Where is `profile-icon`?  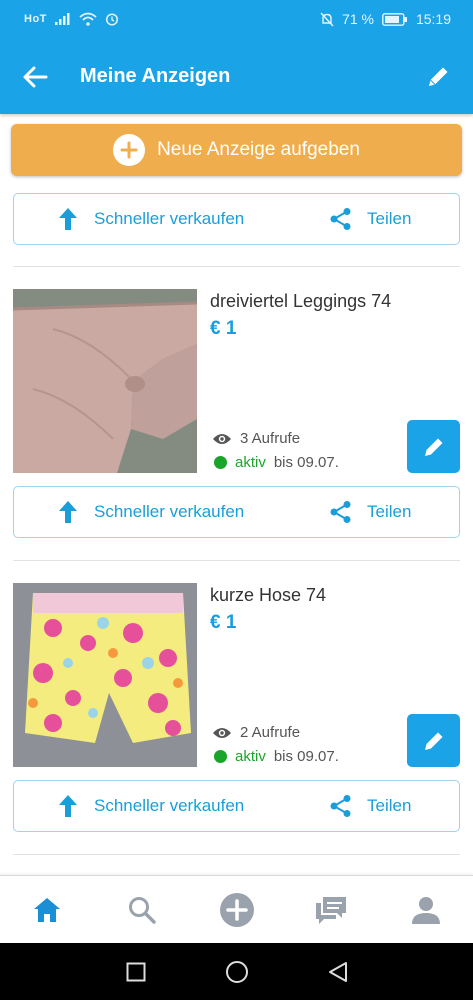
profile-icon is located at coordinates (426, 910).